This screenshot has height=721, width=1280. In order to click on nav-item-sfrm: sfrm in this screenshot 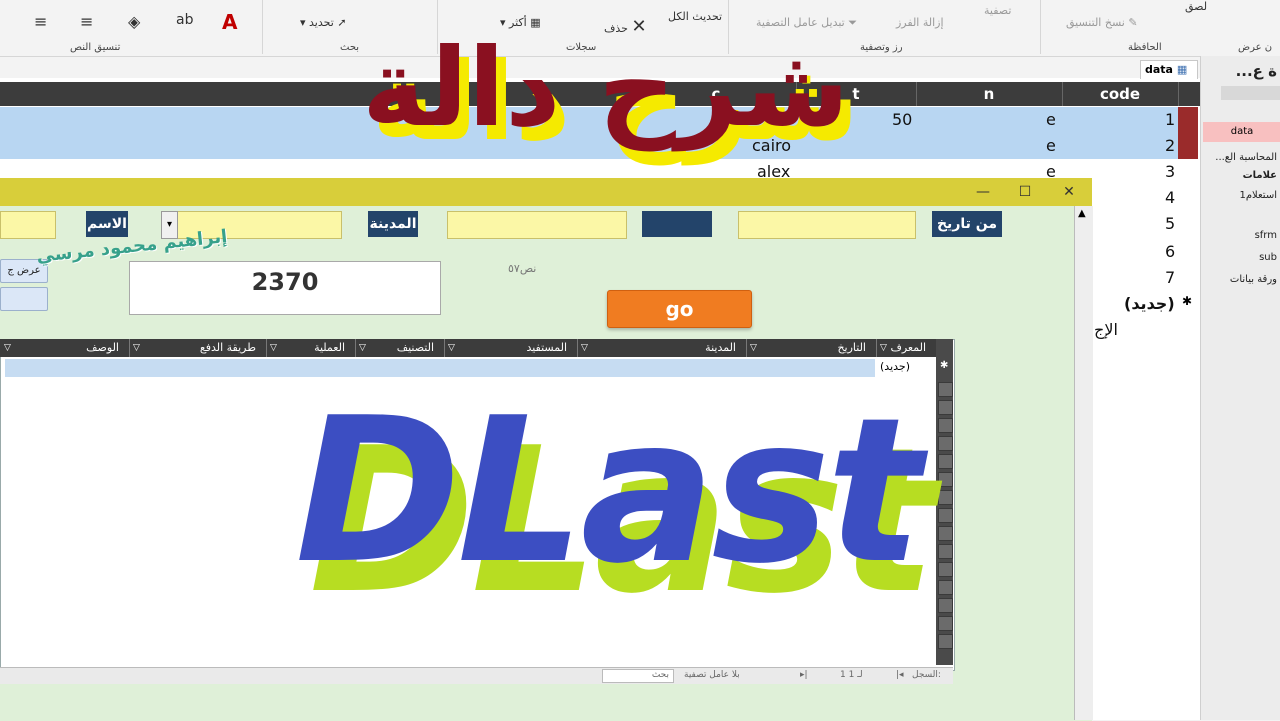, I will do `click(1266, 235)`.